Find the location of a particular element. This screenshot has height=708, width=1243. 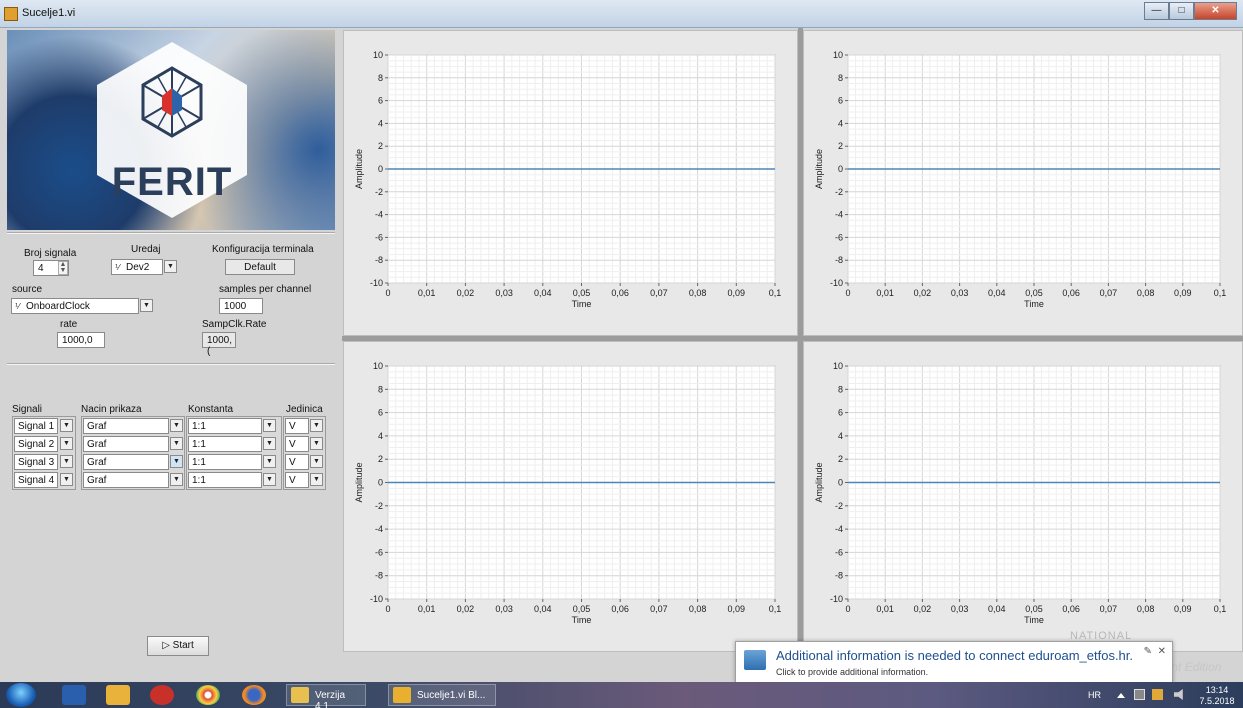

col-header-konstanta: Konstanta is located at coordinates (211, 409).